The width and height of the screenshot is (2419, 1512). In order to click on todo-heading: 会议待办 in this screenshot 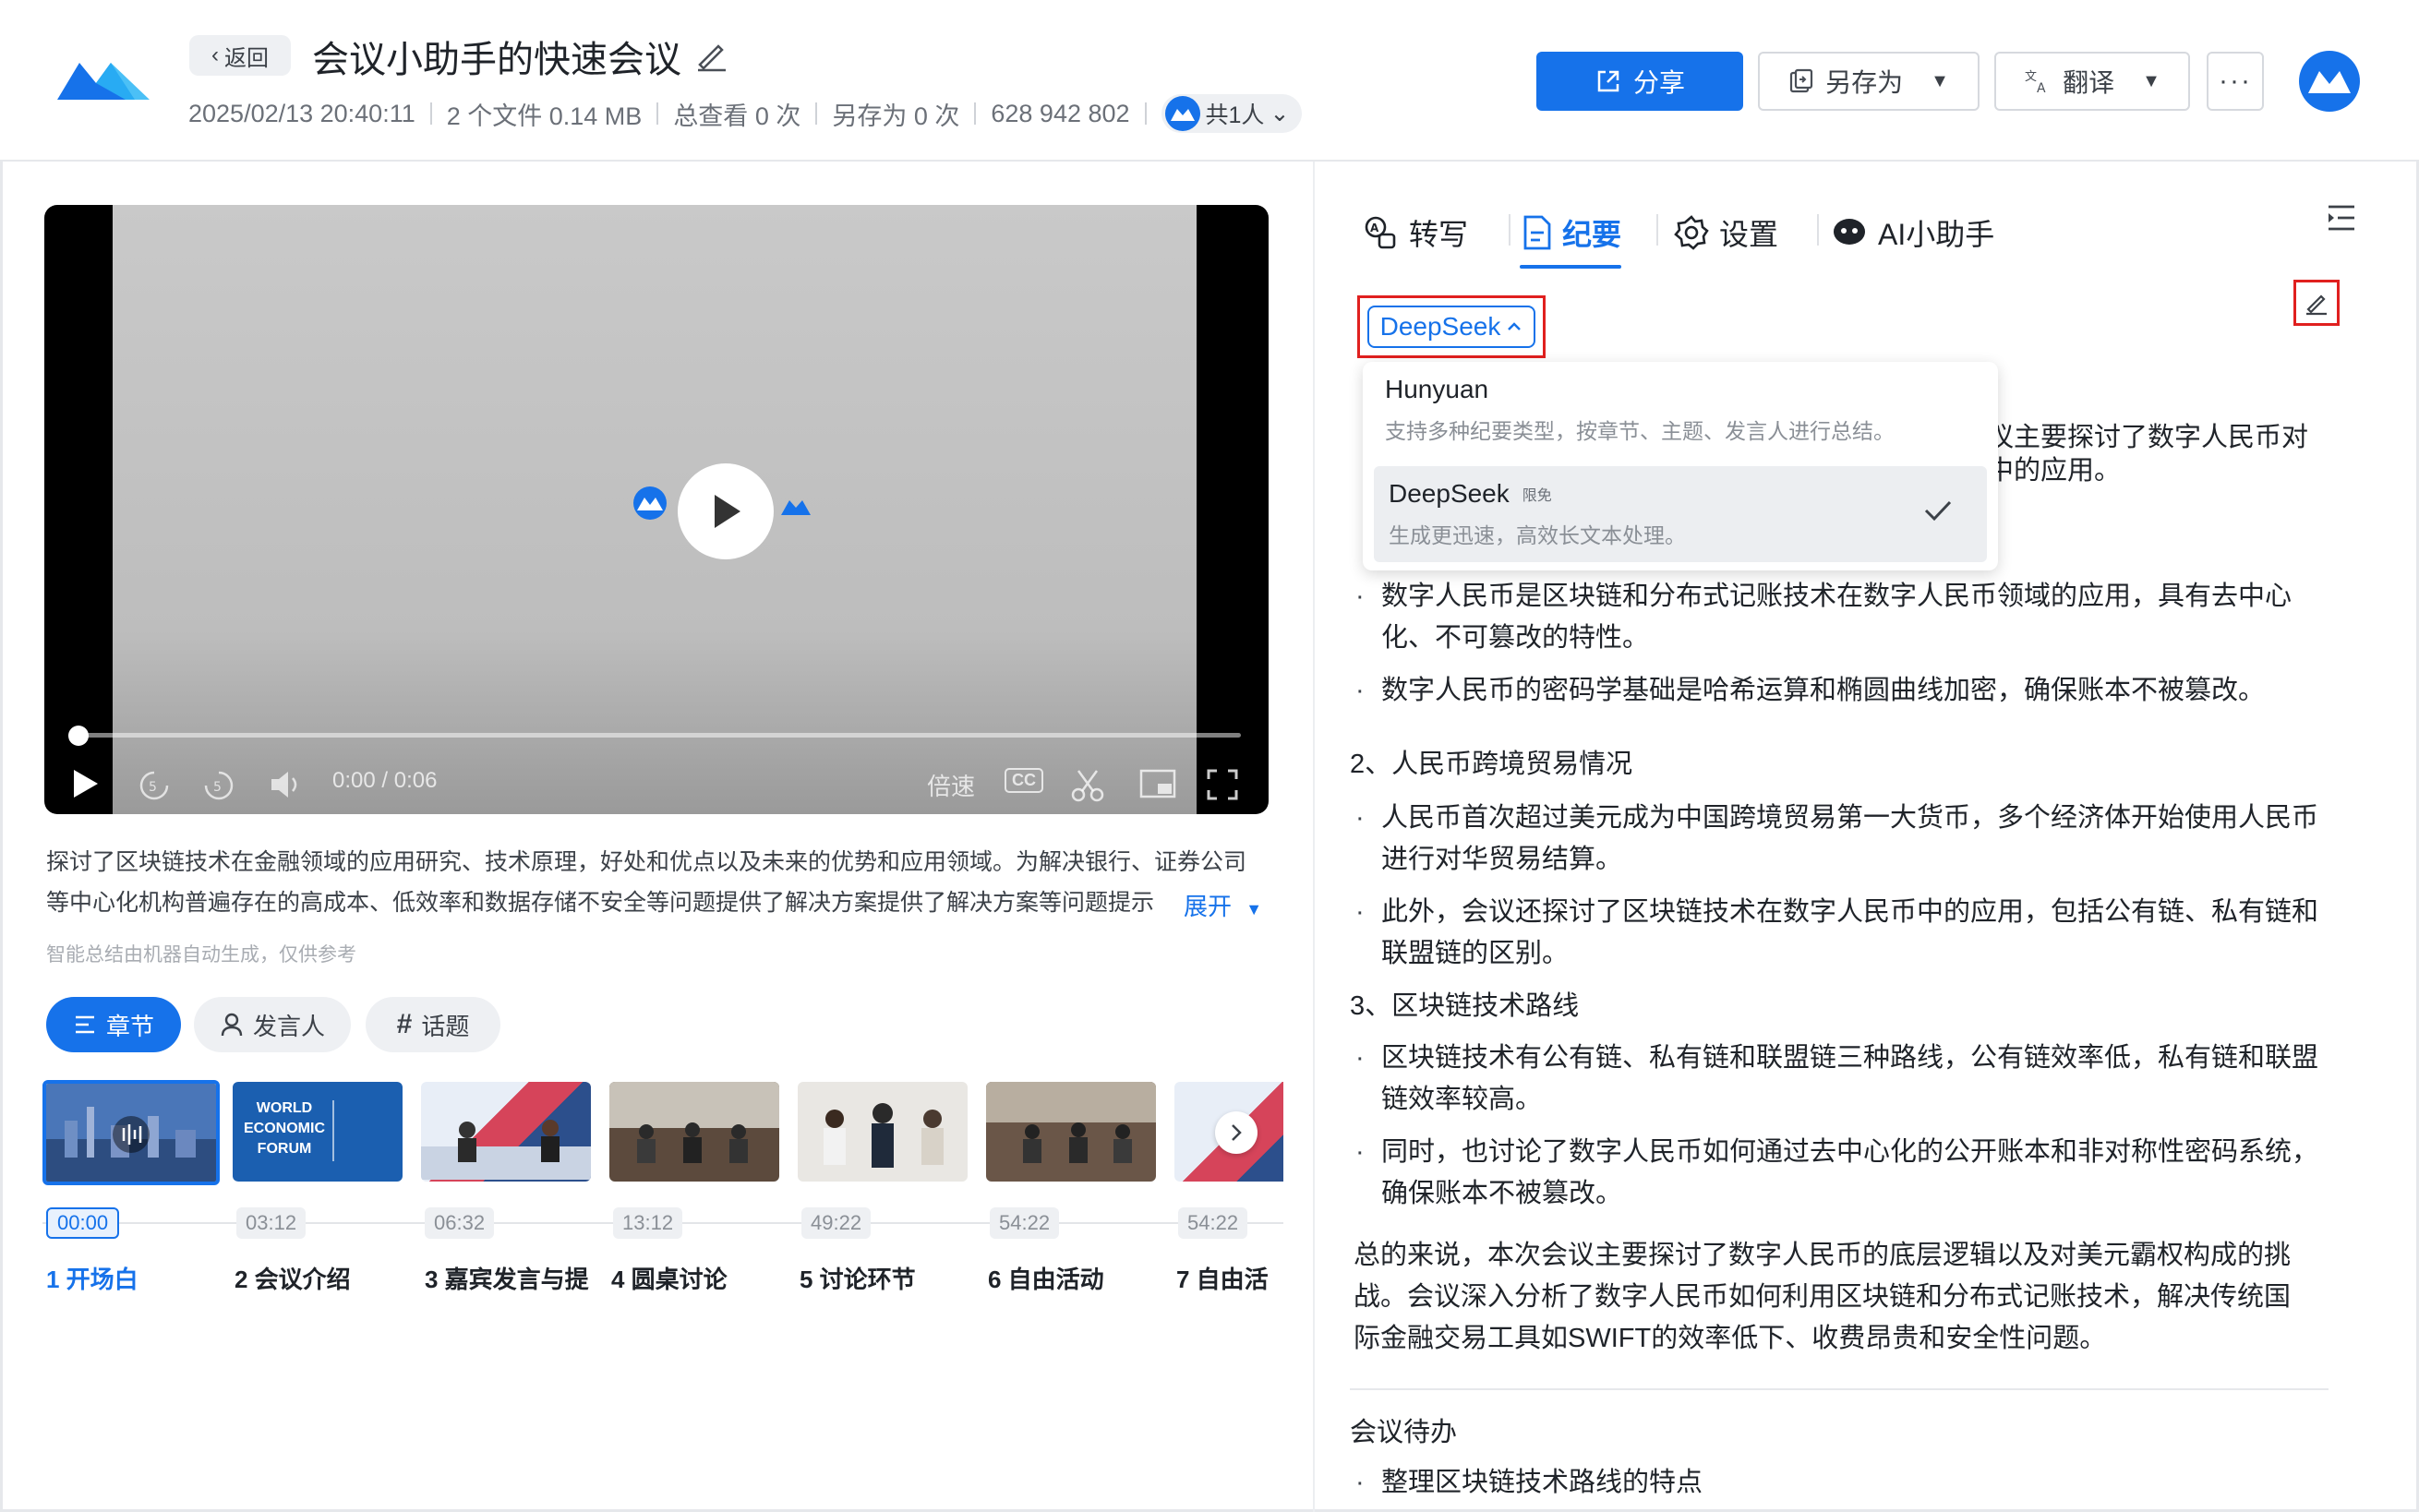, I will do `click(1404, 1432)`.